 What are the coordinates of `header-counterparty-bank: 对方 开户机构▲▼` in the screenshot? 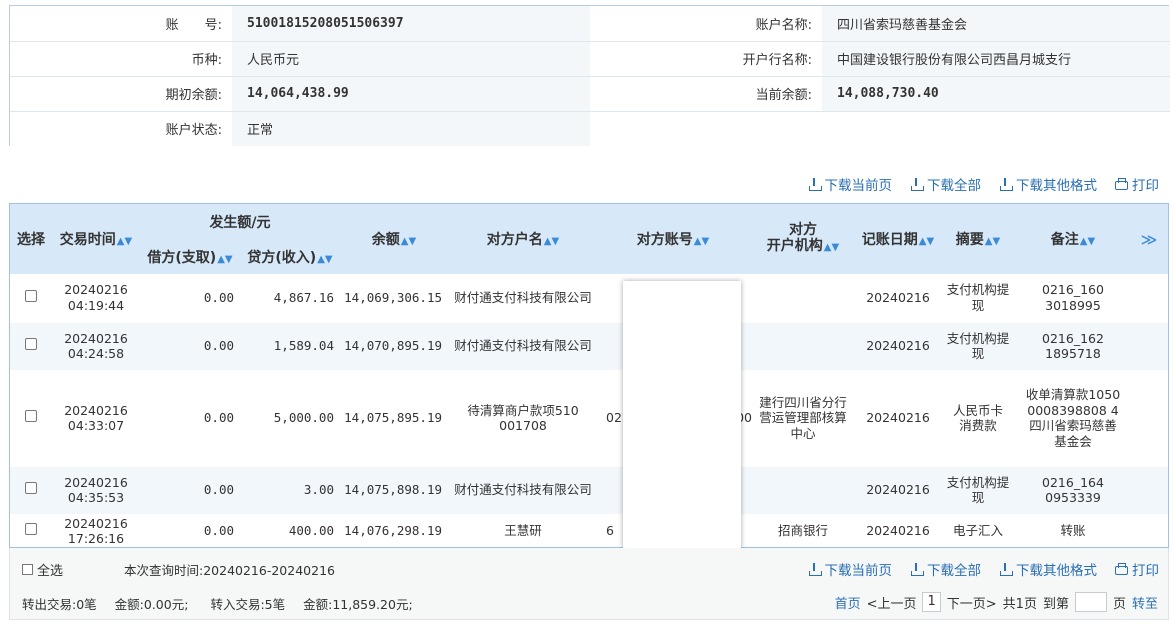 It's located at (803, 239).